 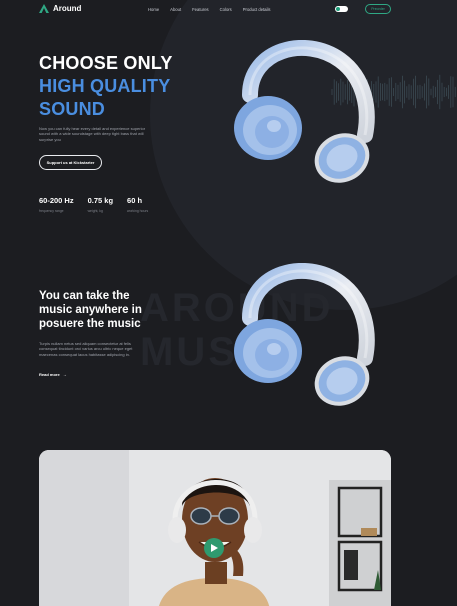 I want to click on hero-title-line-2: HIGH QUALITY, so click(x=105, y=86).